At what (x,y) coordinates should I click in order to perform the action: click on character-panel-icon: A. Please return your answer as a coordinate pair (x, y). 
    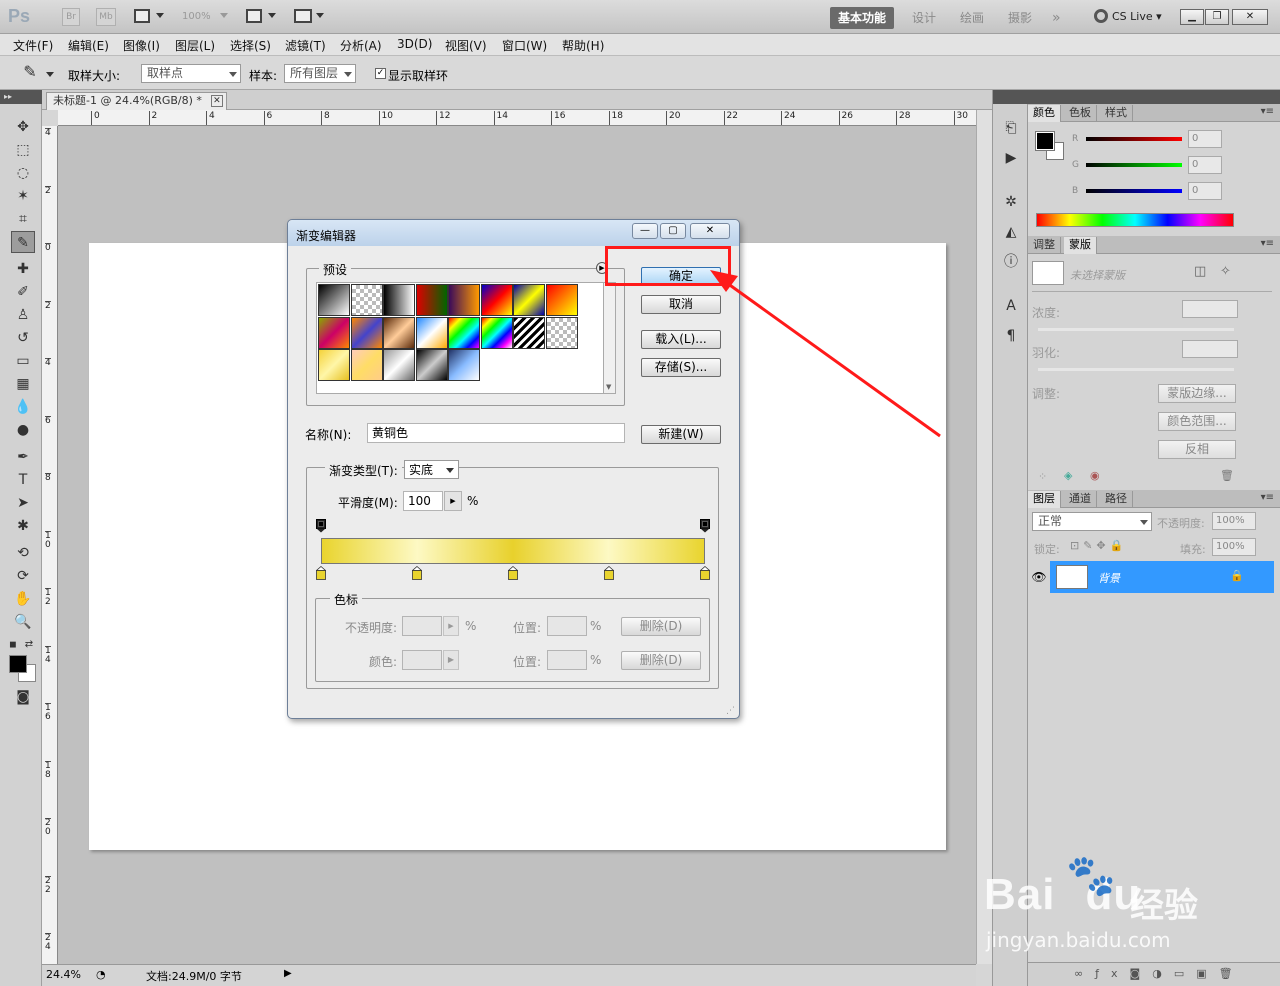
    Looking at the image, I should click on (1011, 306).